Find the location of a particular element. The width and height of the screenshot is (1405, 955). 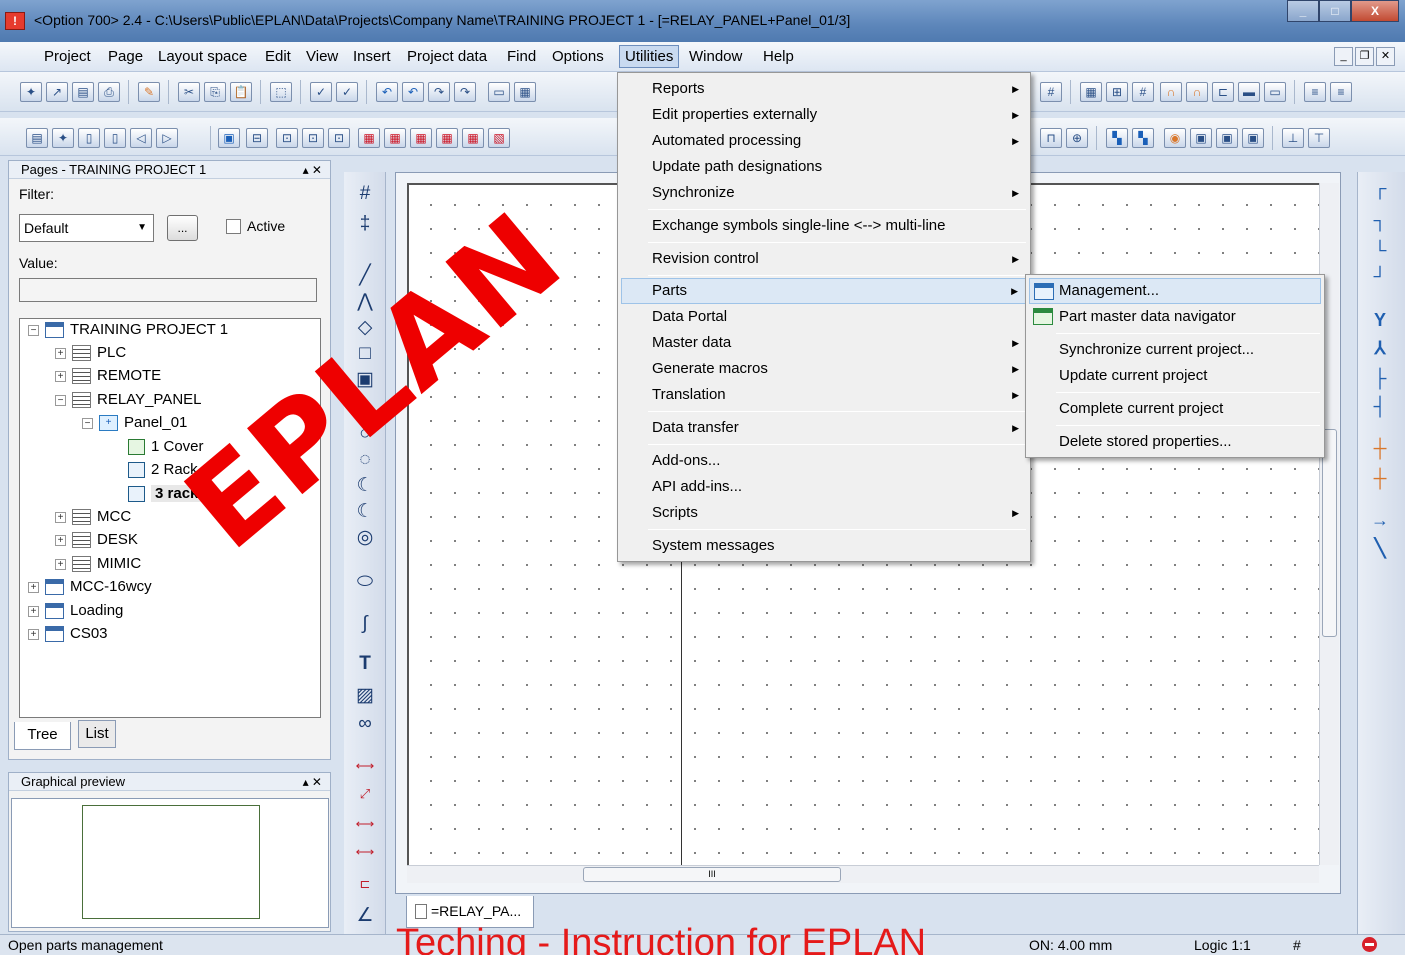

input-field-icon: ▬ is located at coordinates (1249, 92).